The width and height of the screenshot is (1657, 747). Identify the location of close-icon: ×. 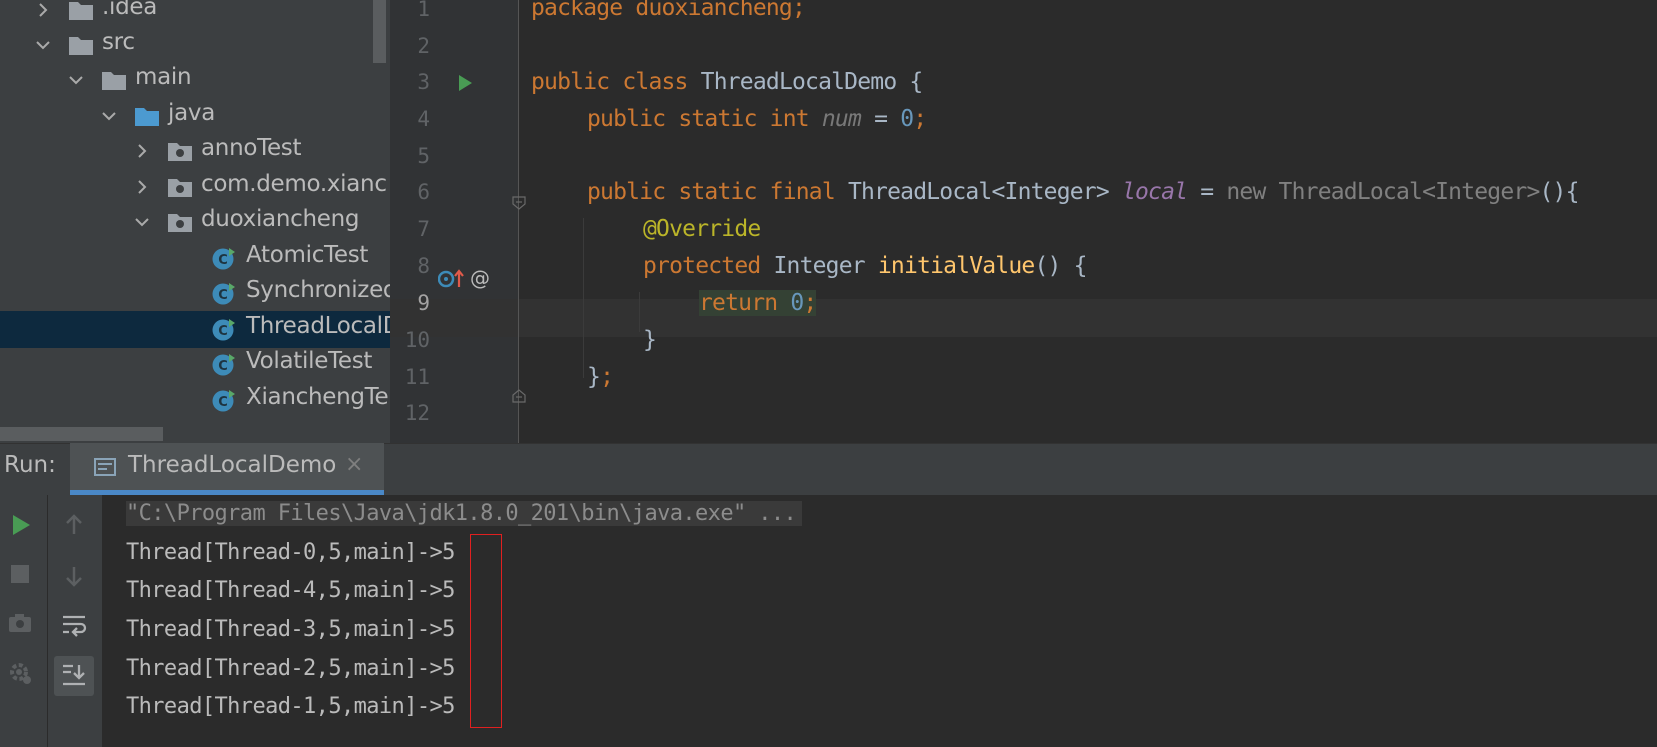
(354, 464).